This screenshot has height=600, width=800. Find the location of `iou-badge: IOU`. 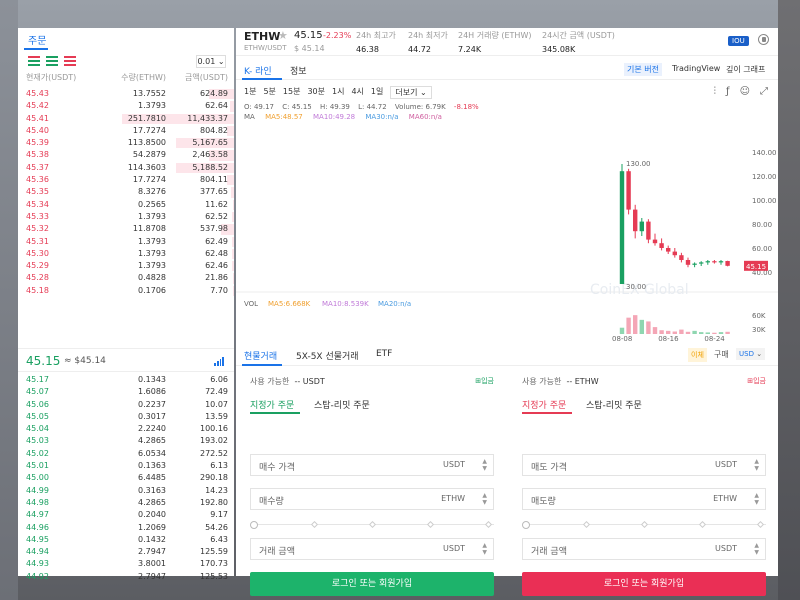

iou-badge: IOU is located at coordinates (738, 41).